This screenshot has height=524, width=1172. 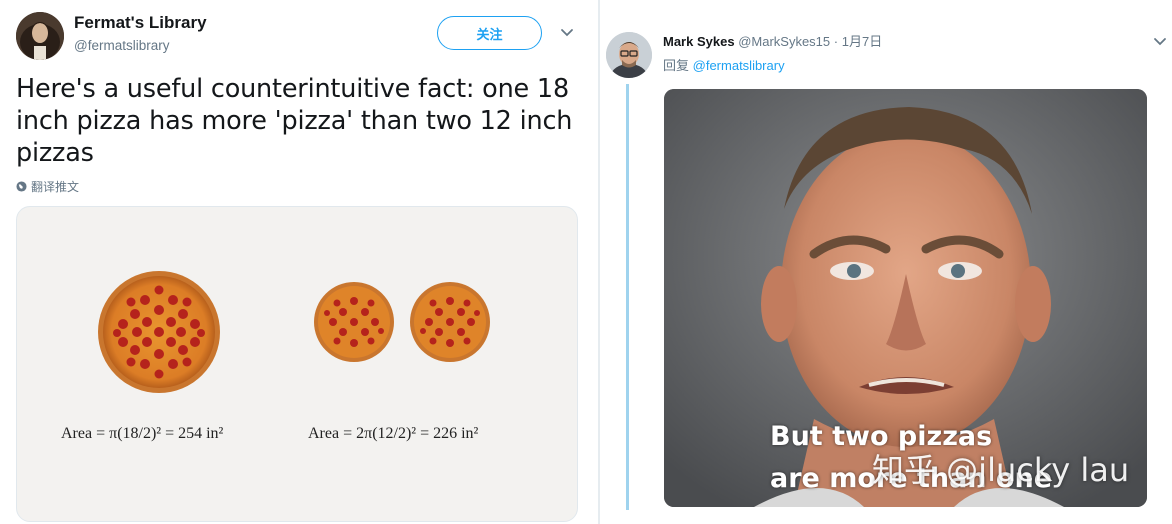 I want to click on translate-link: 翻译推文, so click(x=47, y=186).